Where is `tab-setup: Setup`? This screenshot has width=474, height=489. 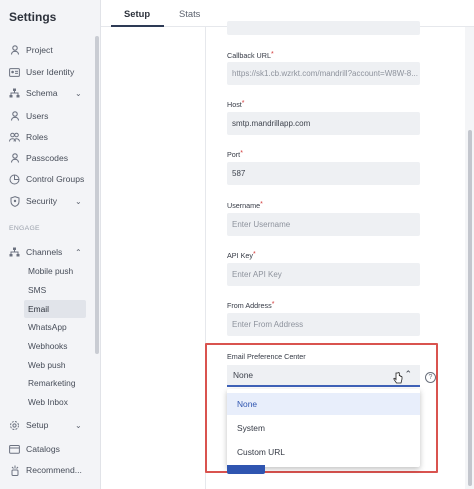
tab-setup: Setup is located at coordinates (137, 13).